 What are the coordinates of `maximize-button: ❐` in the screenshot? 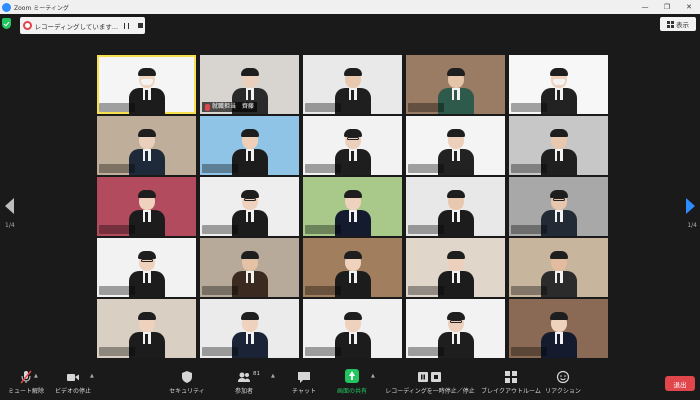 It's located at (667, 7).